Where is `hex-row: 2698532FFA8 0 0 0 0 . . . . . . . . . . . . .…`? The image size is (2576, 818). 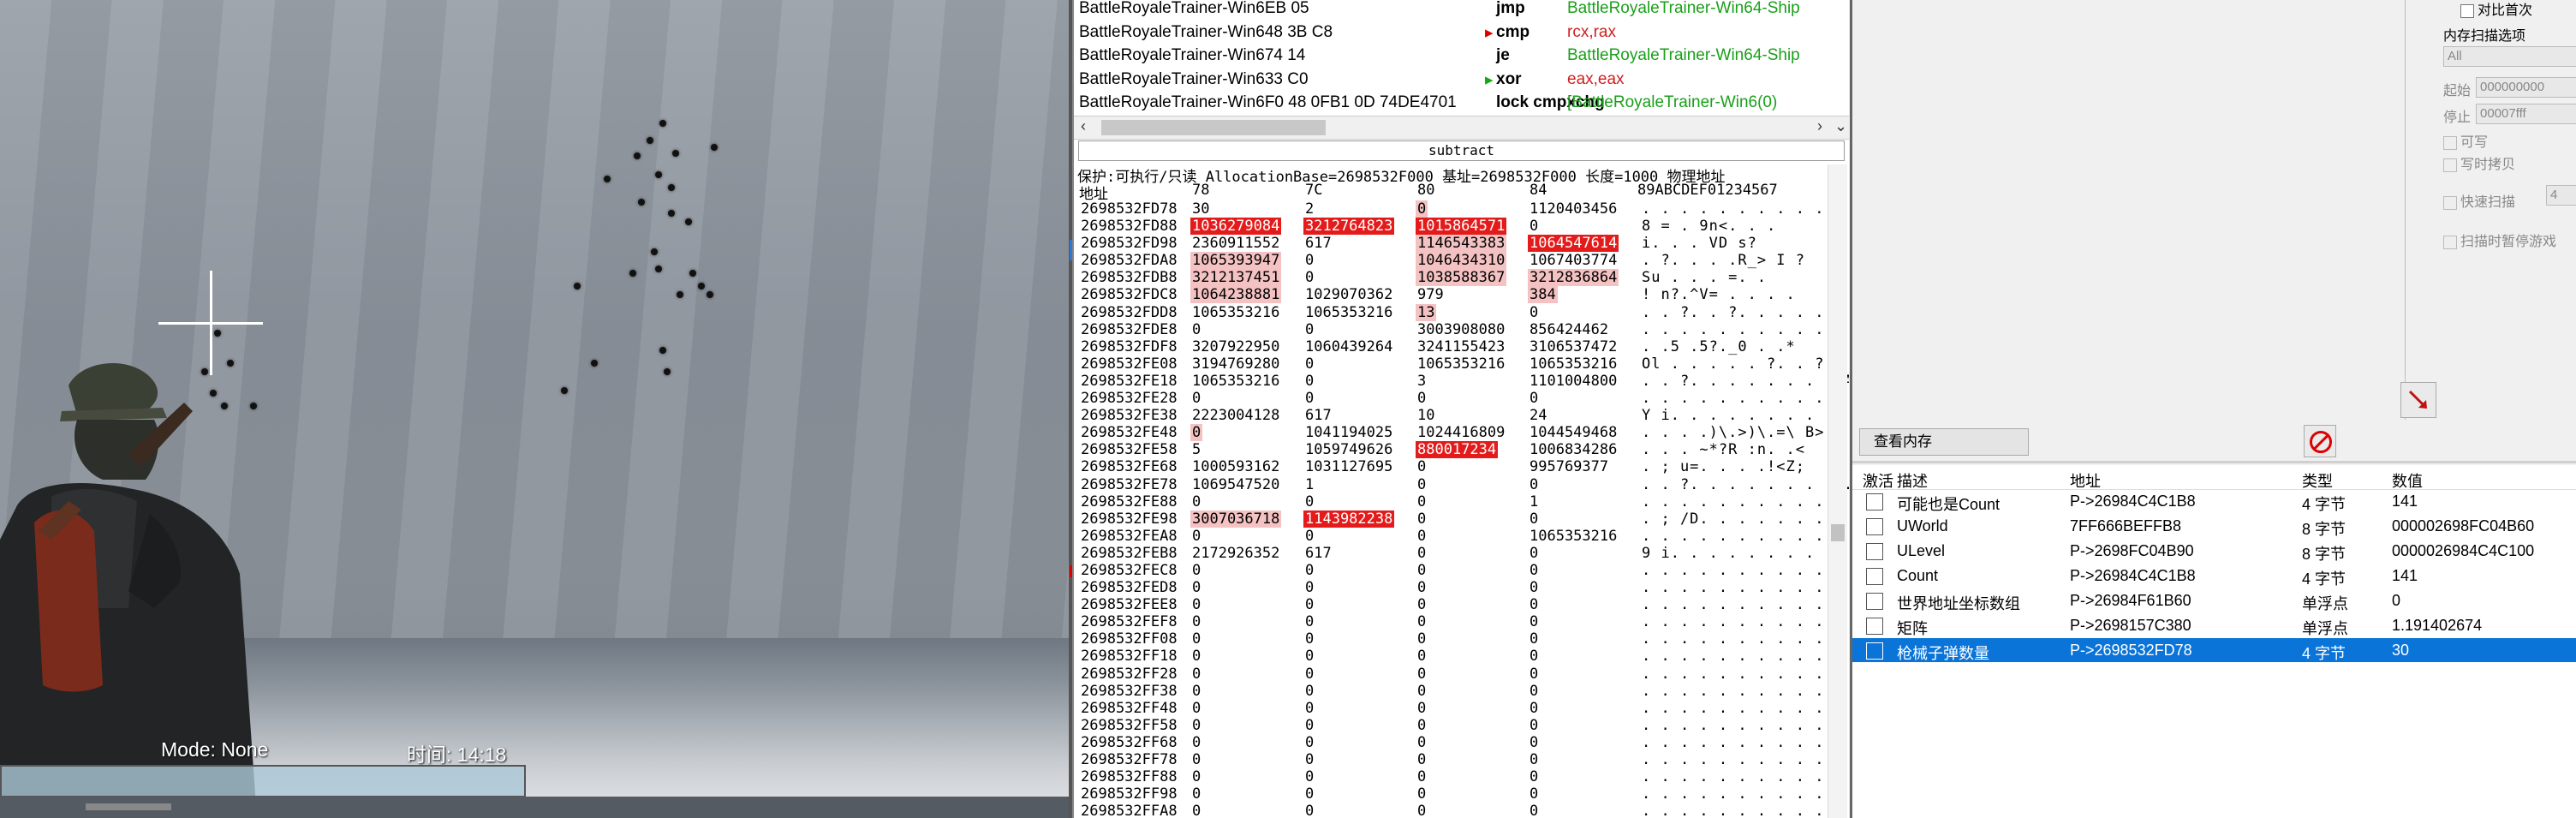 hex-row: 2698532FFA8 0 0 0 0 . . . . . . . . . . . . .… is located at coordinates (1464, 810).